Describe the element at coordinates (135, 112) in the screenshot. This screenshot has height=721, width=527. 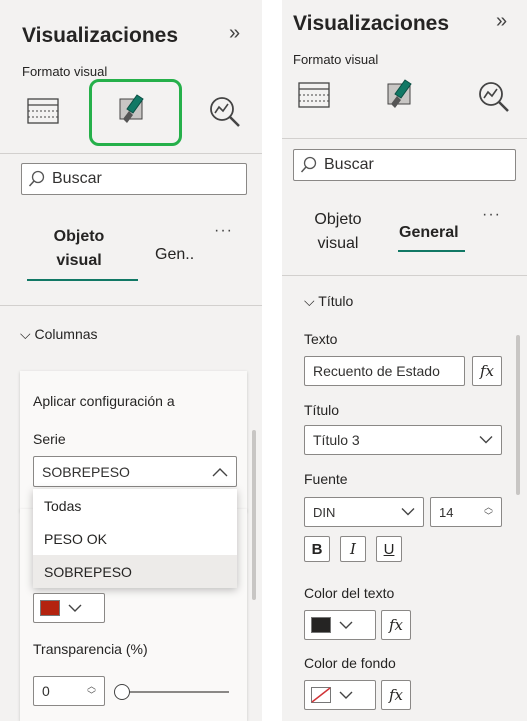
I see `format-visual-highlight` at that location.